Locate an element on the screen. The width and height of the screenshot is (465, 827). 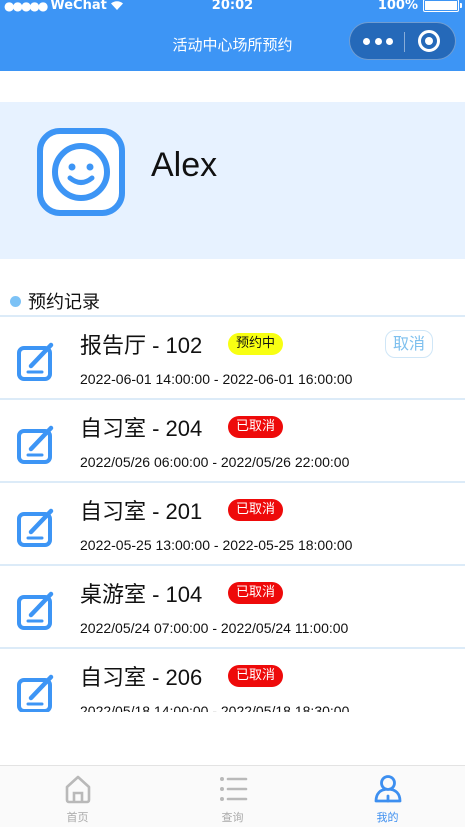
avatar-smiley-icon is located at coordinates (81, 172).